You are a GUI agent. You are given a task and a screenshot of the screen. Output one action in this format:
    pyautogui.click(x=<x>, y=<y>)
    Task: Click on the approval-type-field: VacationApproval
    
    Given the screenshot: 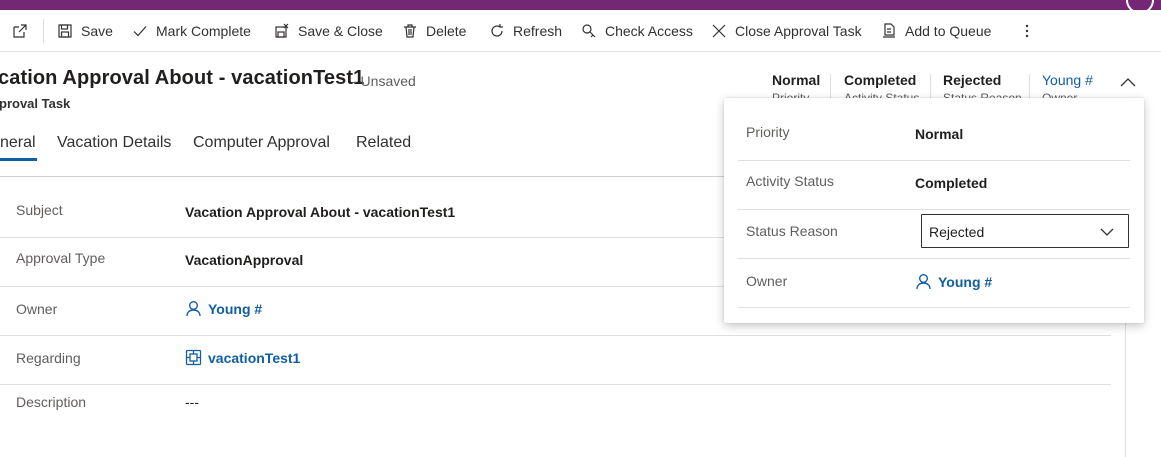 What is the action you would take?
    pyautogui.click(x=244, y=260)
    